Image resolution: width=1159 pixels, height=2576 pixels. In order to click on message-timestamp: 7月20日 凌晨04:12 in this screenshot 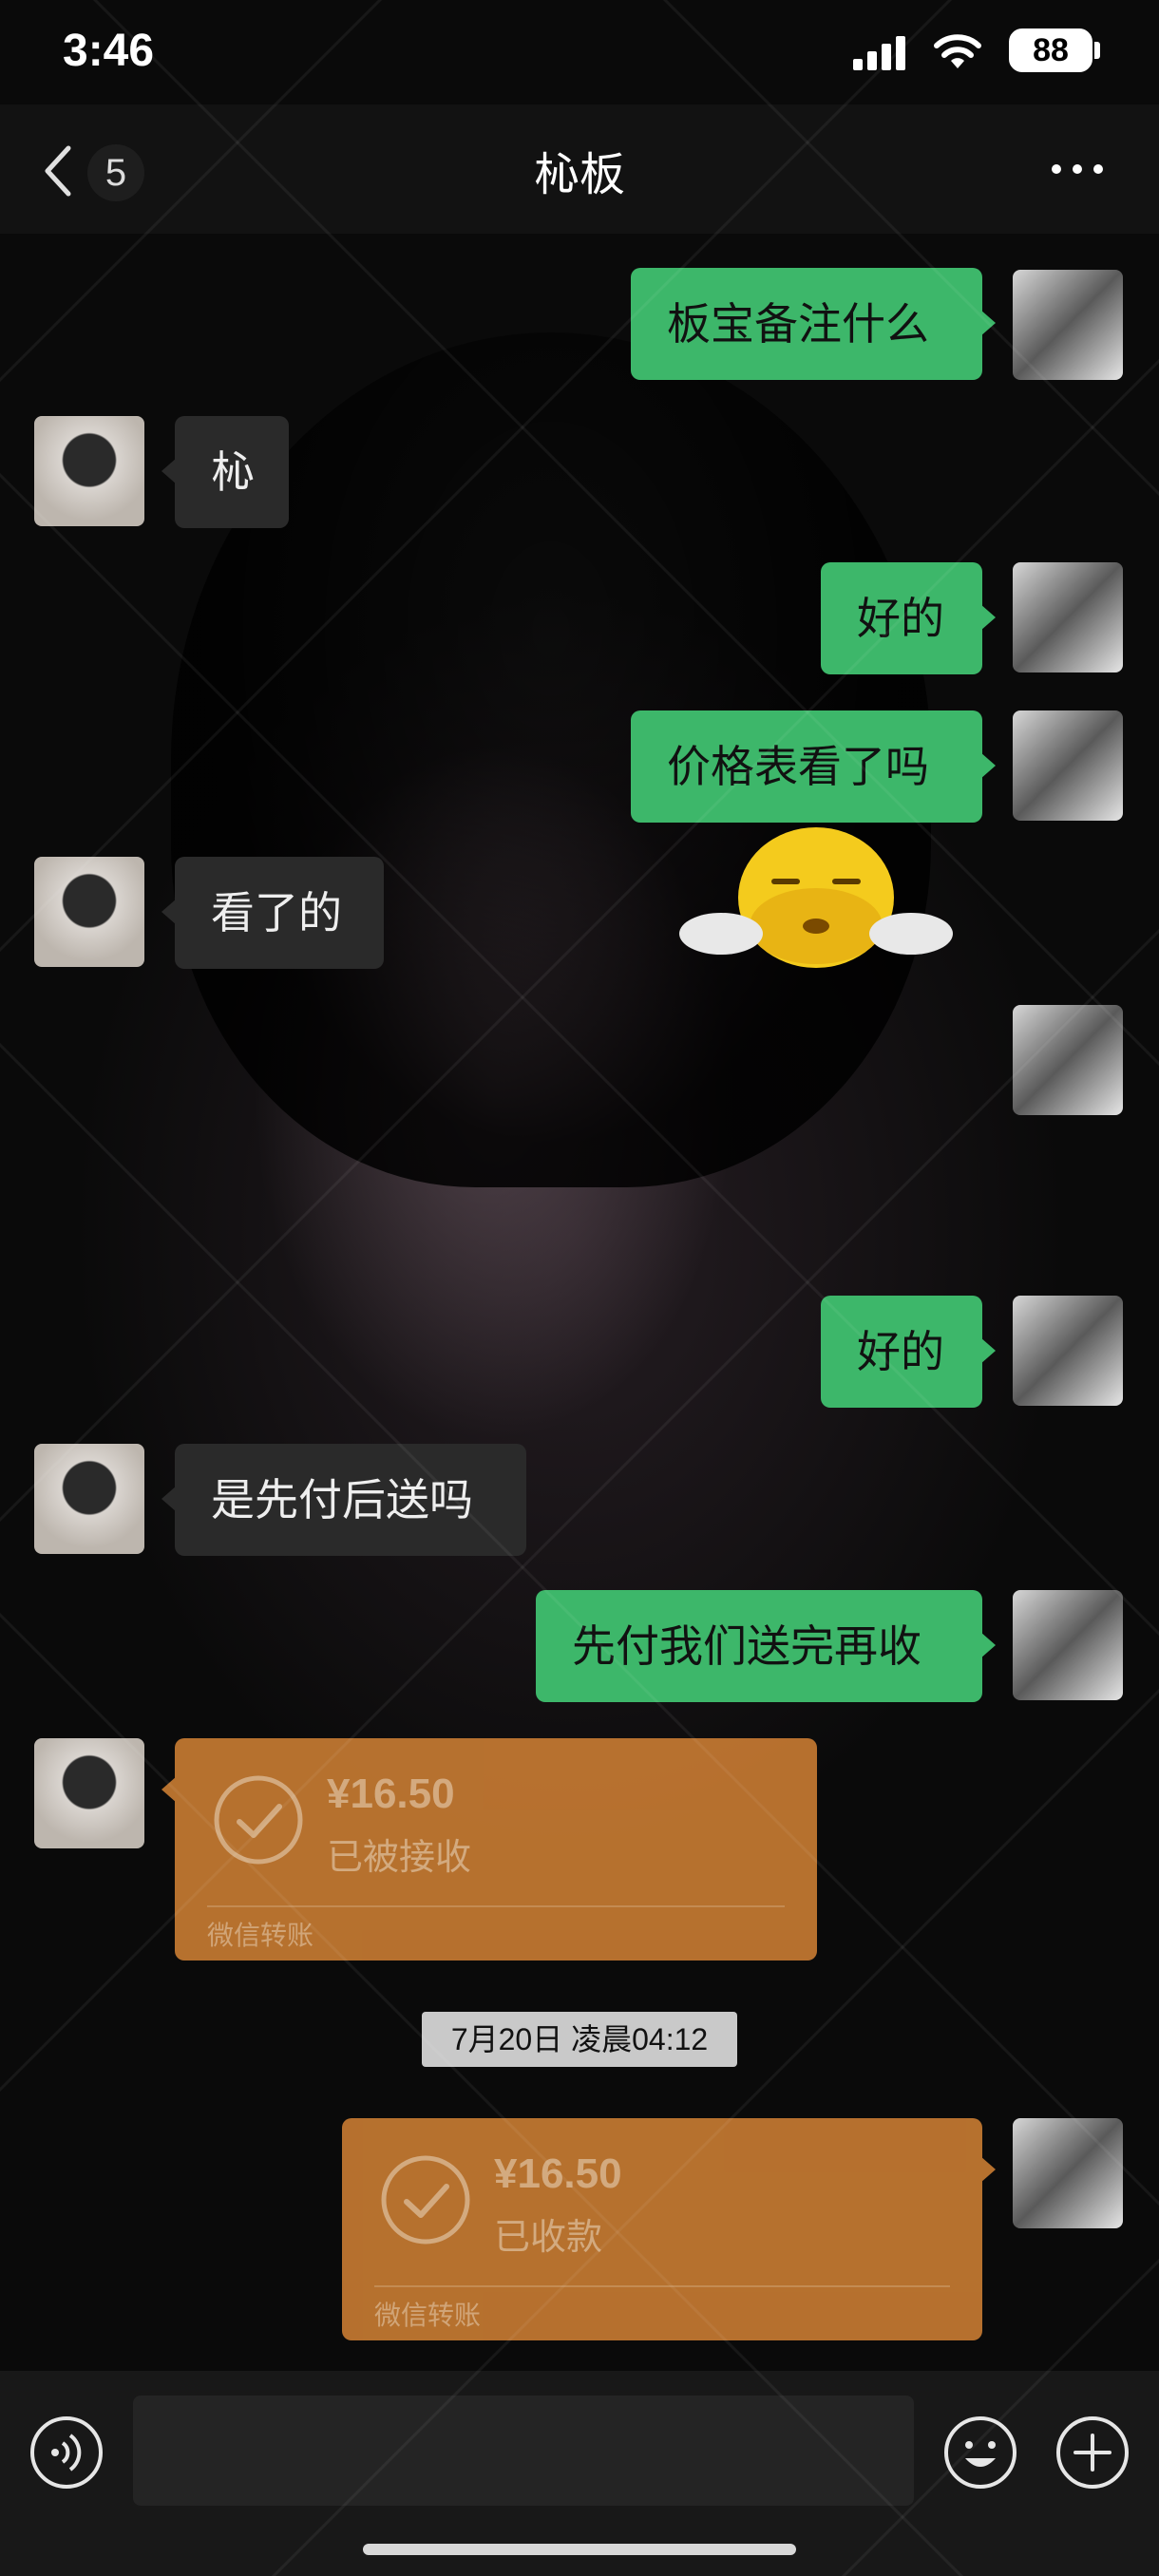, I will do `click(579, 2039)`.